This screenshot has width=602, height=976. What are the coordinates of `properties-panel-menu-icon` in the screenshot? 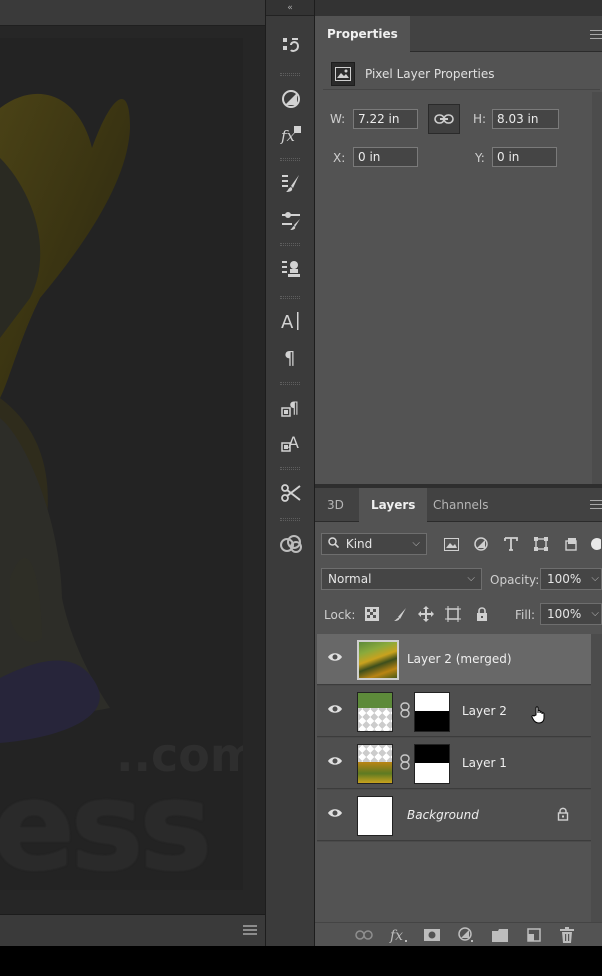 It's located at (596, 34).